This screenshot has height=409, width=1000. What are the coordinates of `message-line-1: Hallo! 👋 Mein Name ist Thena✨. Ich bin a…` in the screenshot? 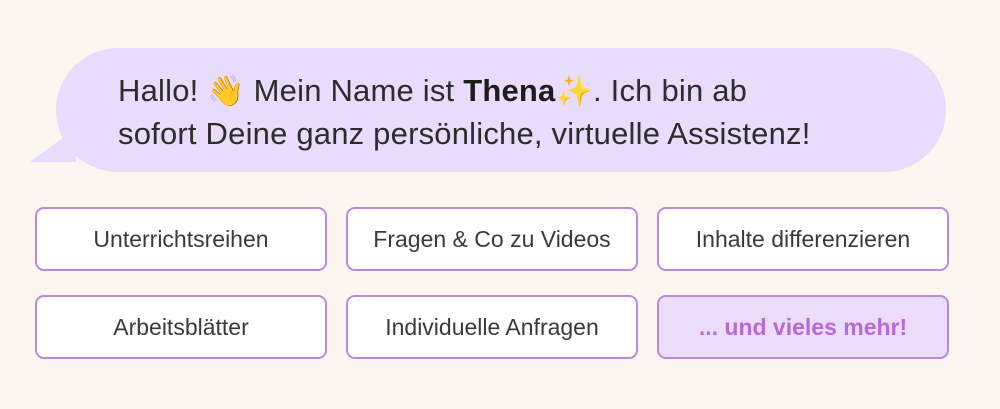 It's located at (512, 91).